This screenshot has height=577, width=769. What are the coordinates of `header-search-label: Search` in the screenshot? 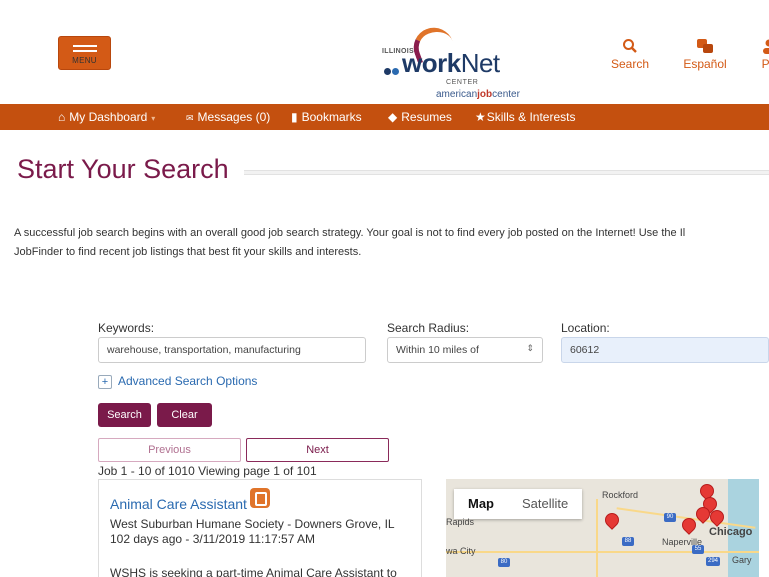 It's located at (630, 64).